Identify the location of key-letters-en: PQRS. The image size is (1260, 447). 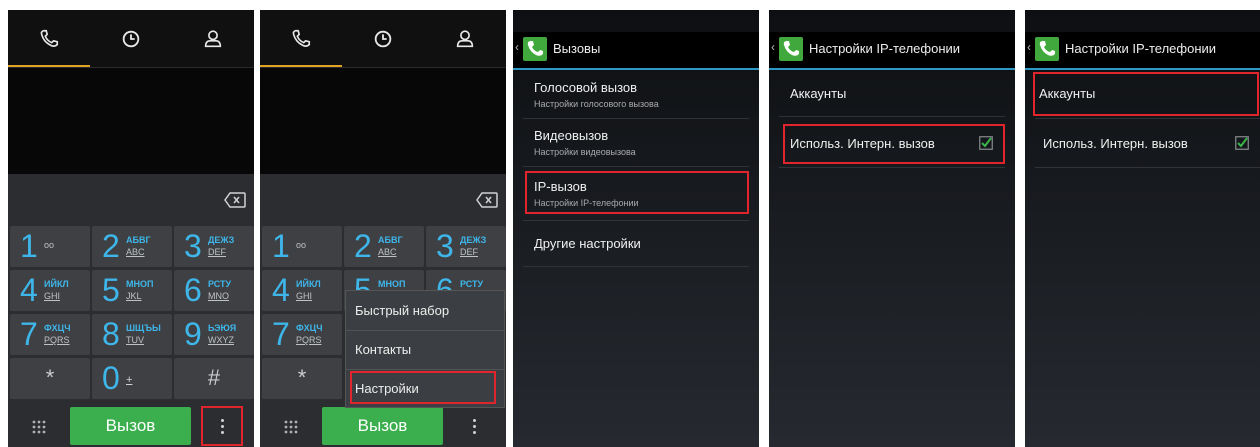
(57, 340).